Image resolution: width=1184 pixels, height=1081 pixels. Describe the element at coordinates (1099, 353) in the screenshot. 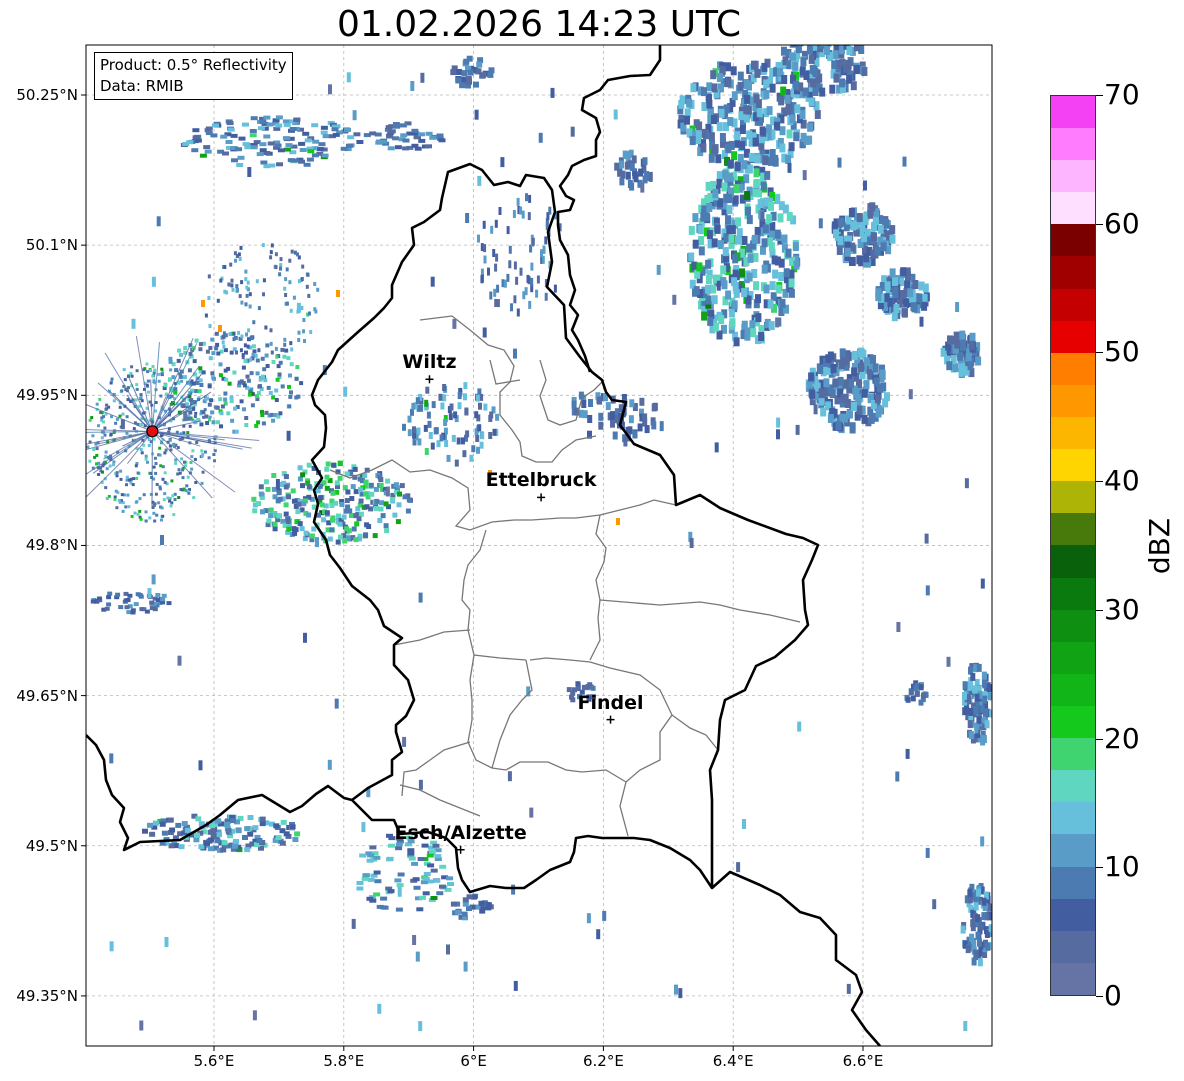

I see `colorbar-tick-mark` at that location.